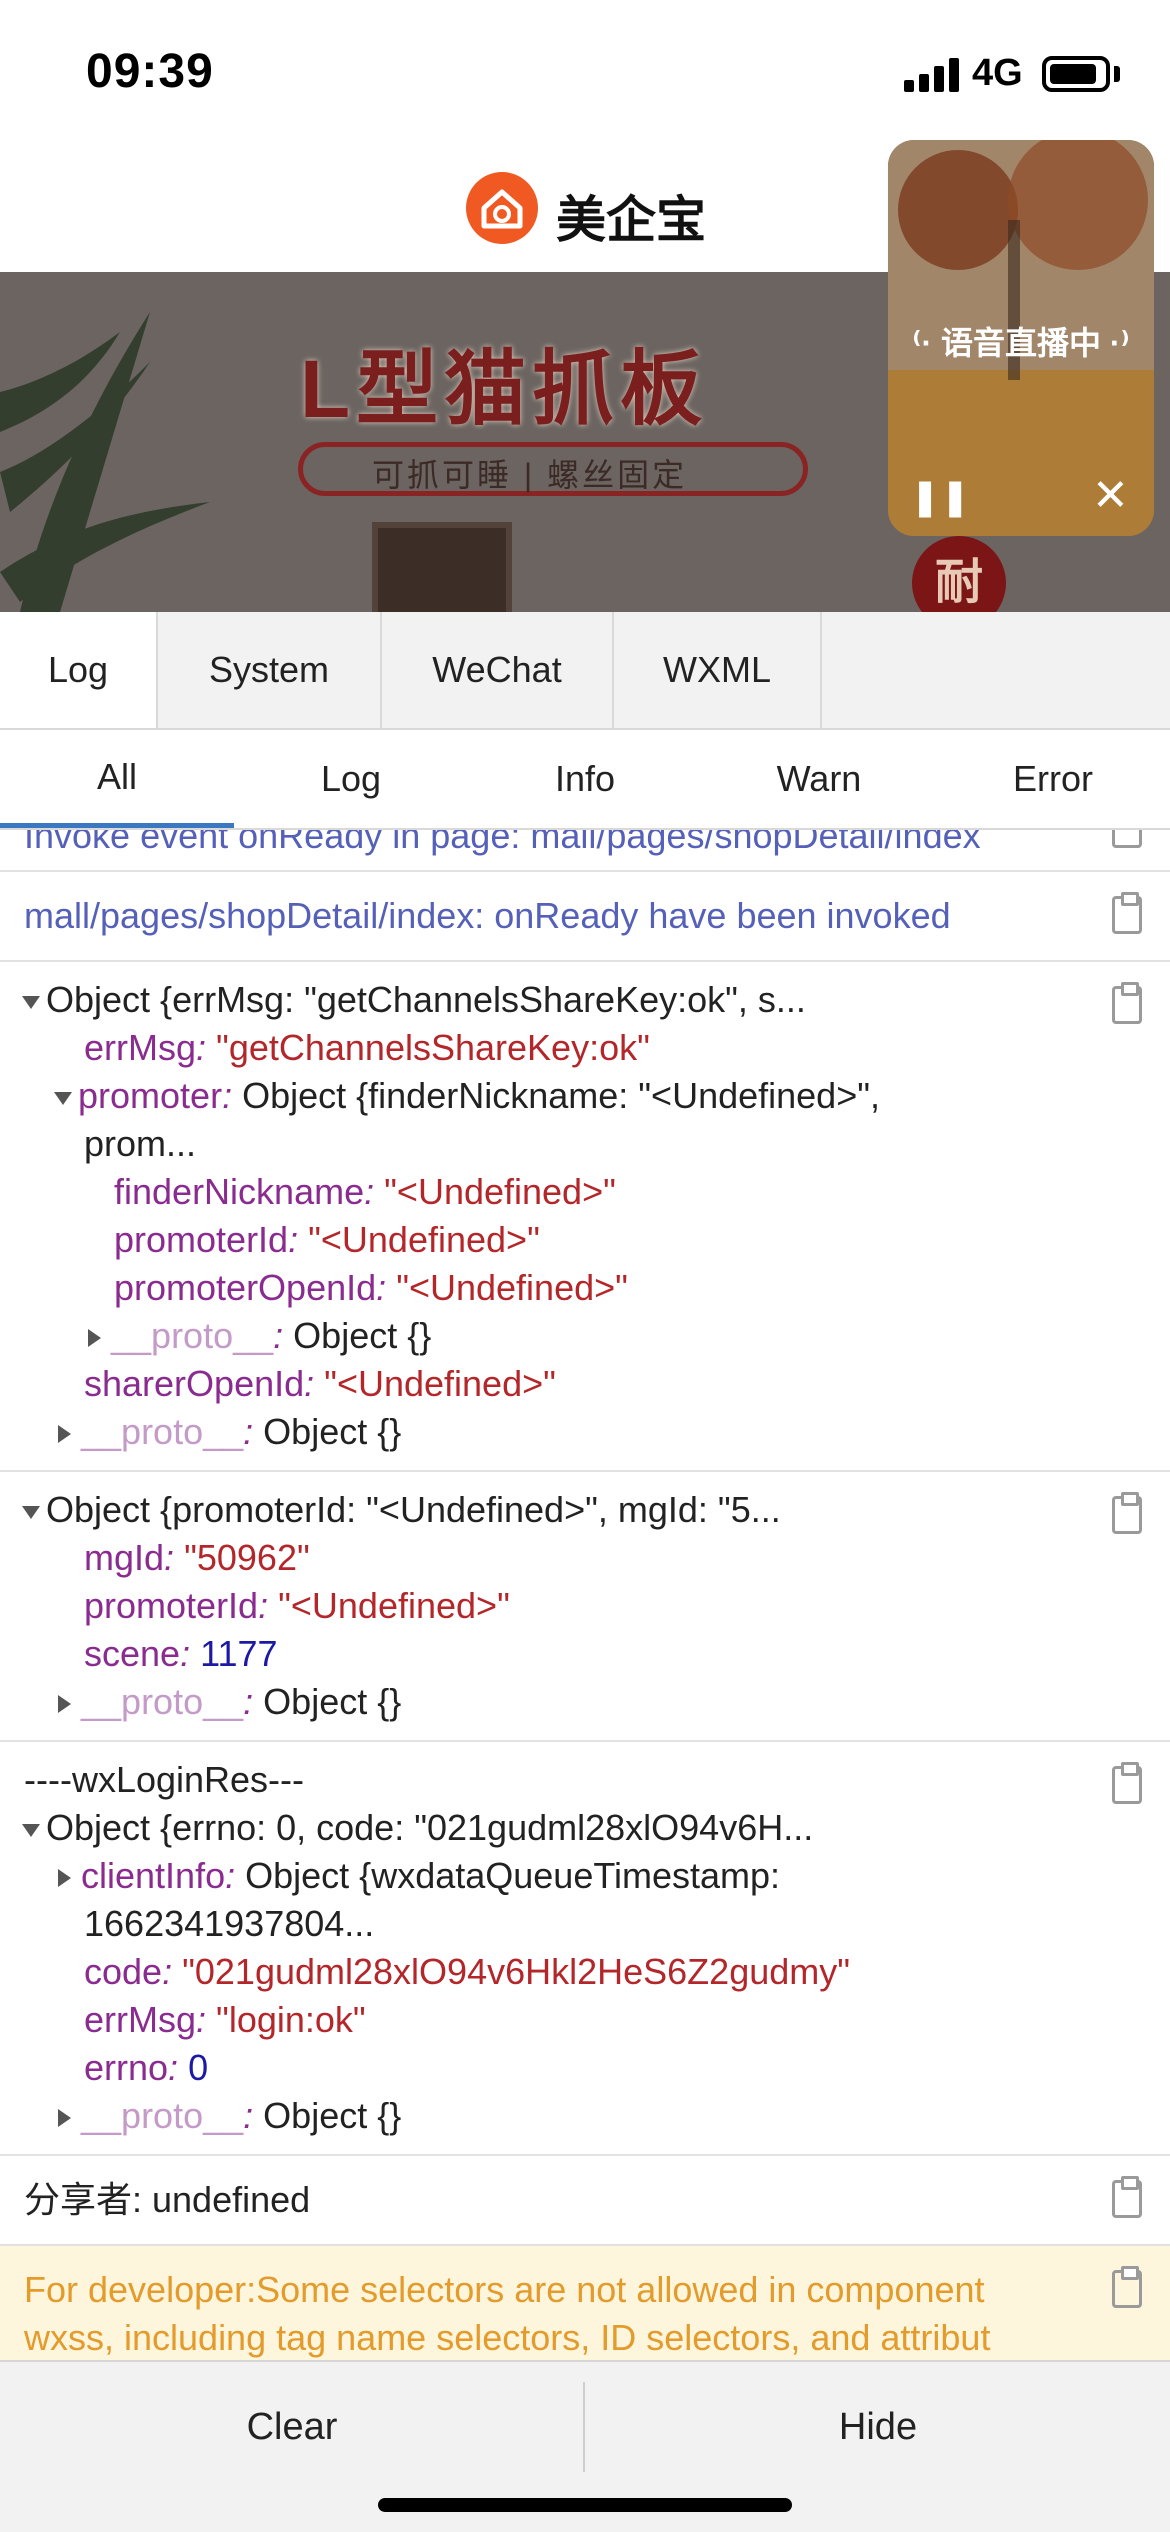 The image size is (1170, 2532). Describe the element at coordinates (585, 2201) in the screenshot. I see `log-entry-sharer: 分享者: undefined` at that location.